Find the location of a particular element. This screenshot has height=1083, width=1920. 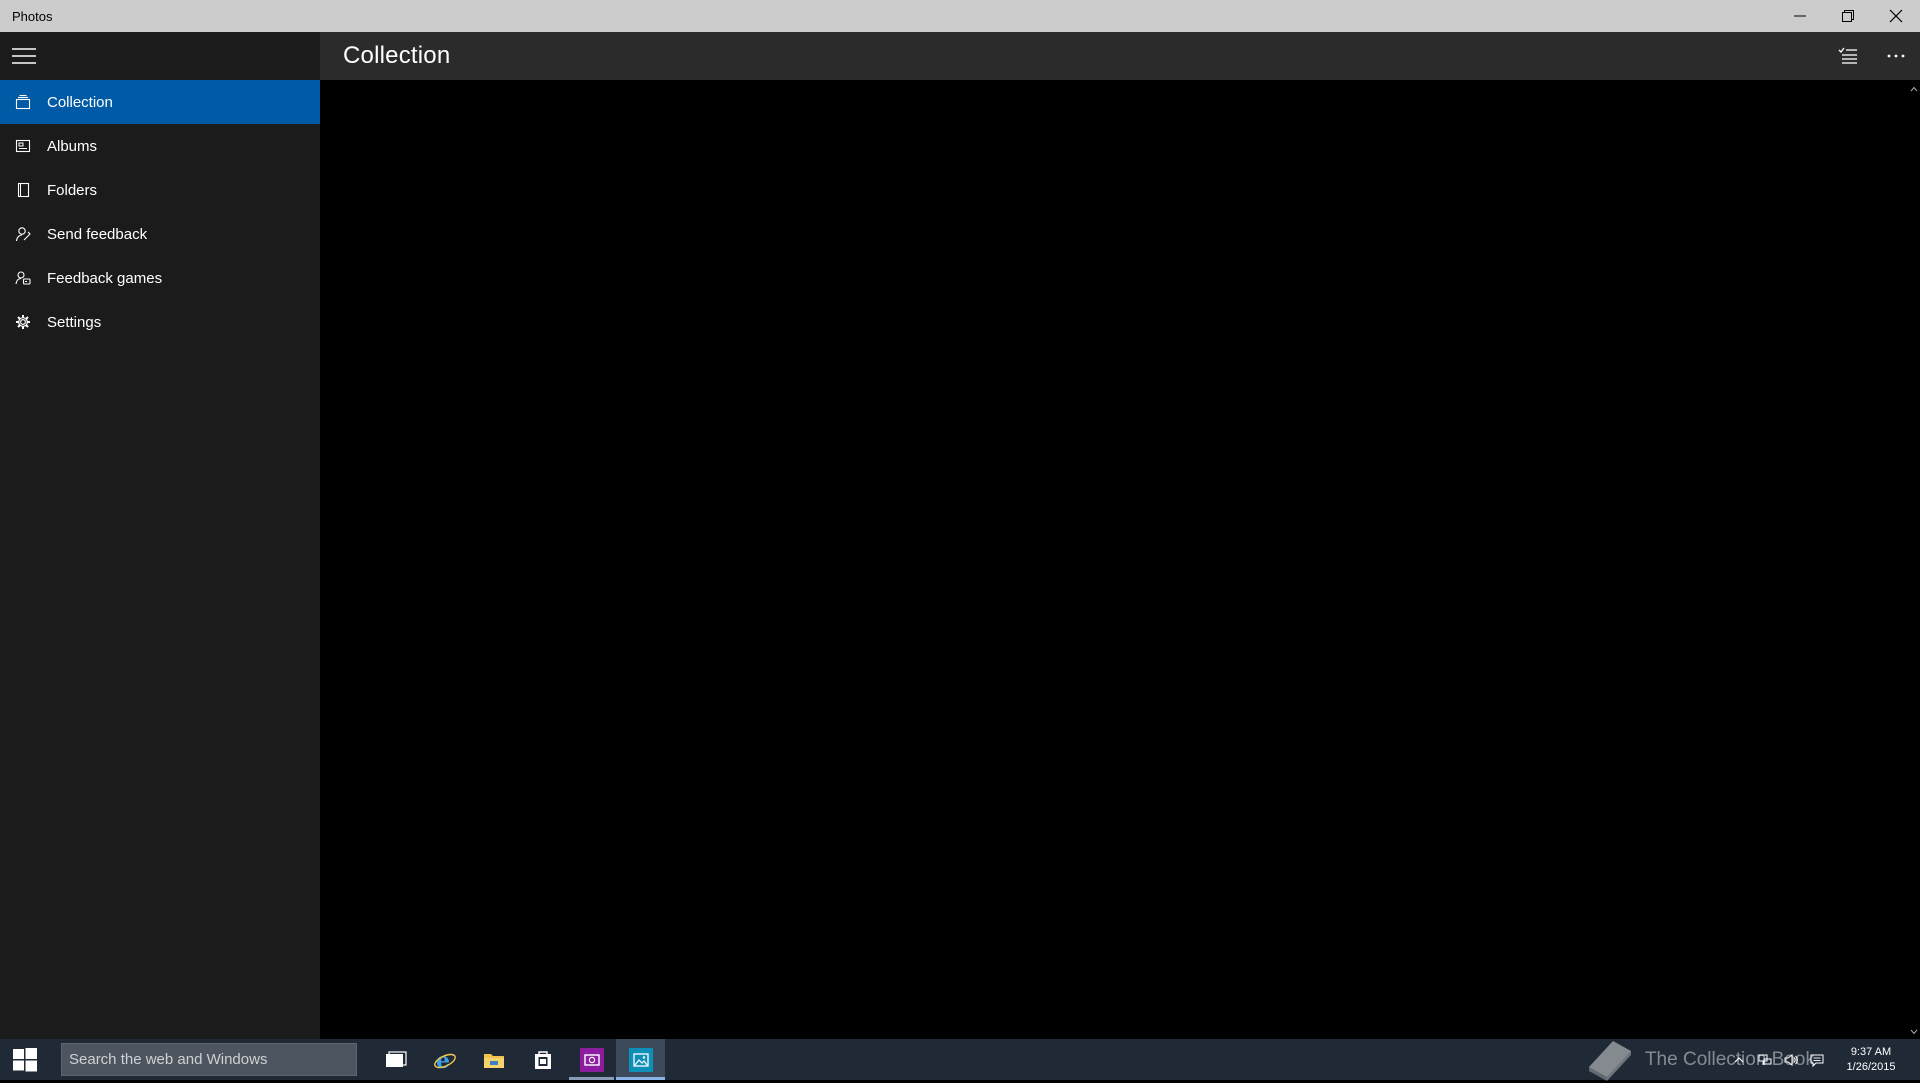

photos-app-button is located at coordinates (640, 1059).